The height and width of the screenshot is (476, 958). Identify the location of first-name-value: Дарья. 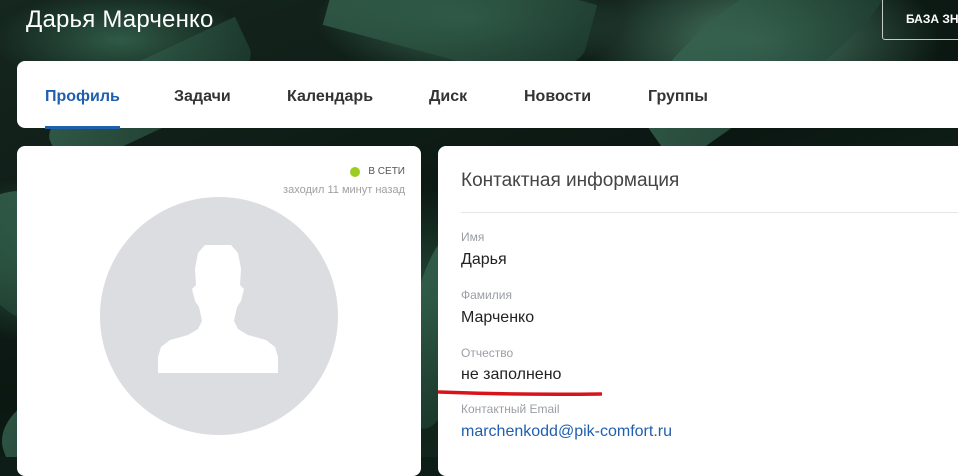
(484, 259).